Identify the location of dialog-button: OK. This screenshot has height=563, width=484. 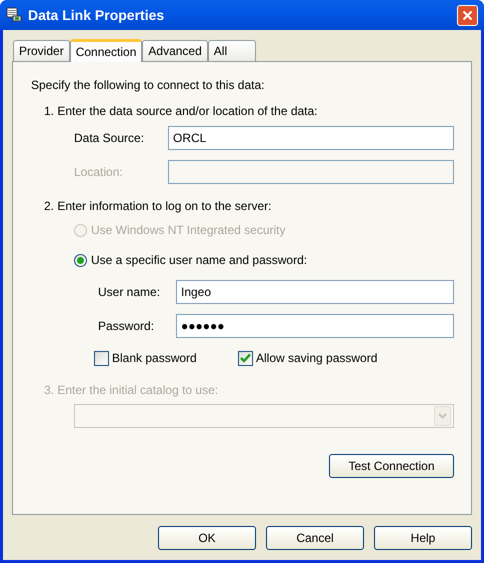
(207, 538).